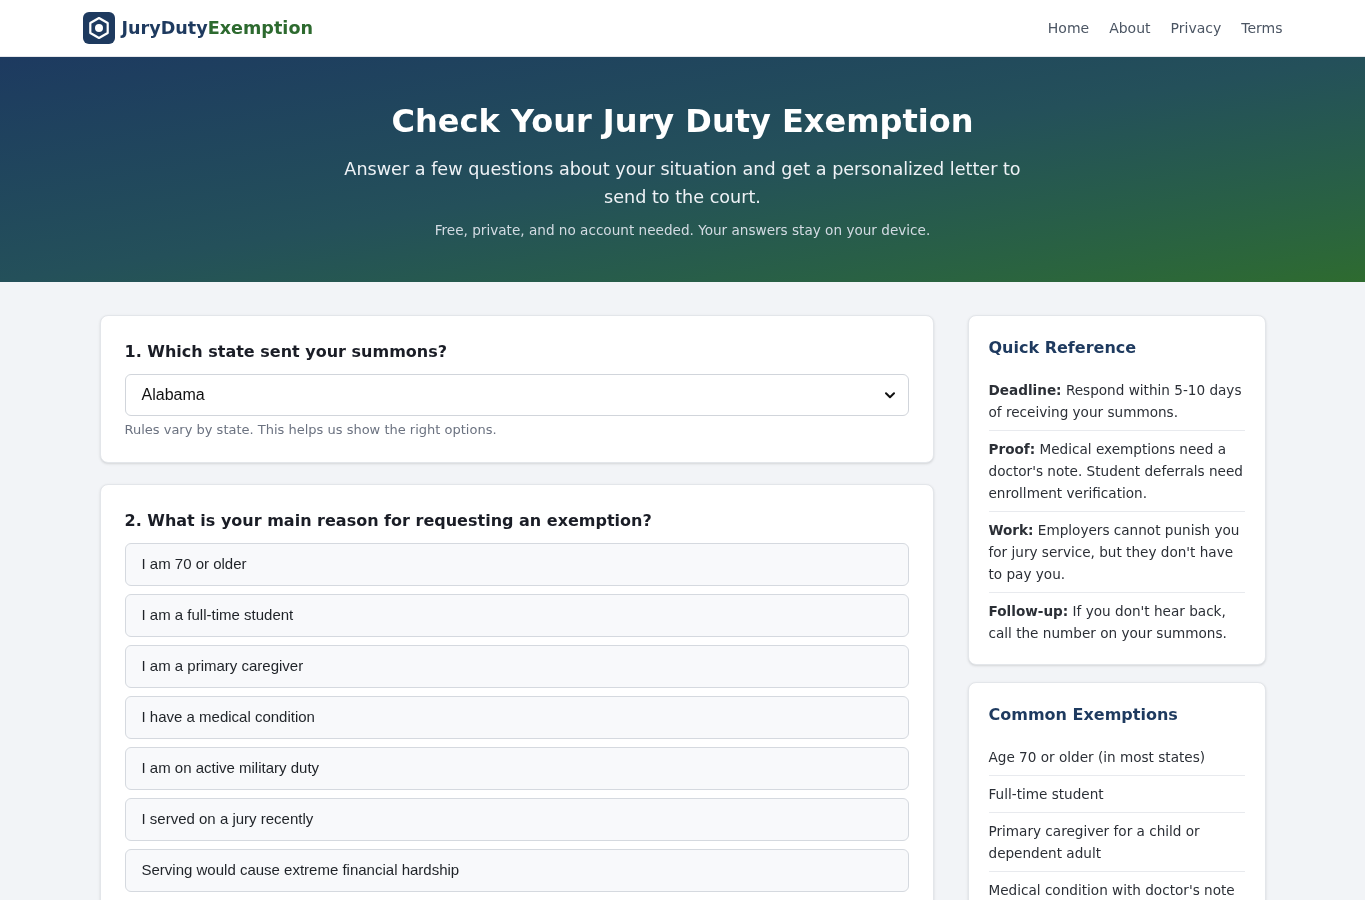 This screenshot has width=1365, height=900. Describe the element at coordinates (1130, 28) in the screenshot. I see `nav-link: About` at that location.